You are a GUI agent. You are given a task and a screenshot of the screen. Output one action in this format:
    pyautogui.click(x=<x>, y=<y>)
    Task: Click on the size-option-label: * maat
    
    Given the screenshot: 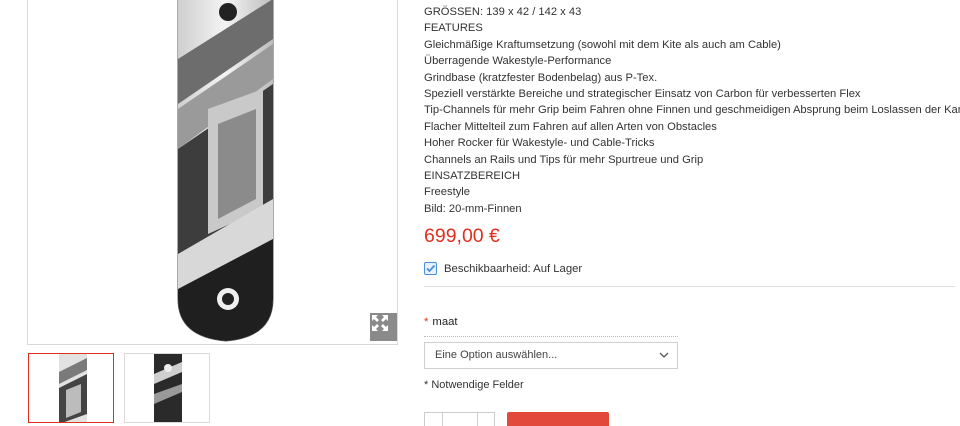 What is the action you would take?
    pyautogui.click(x=441, y=322)
    